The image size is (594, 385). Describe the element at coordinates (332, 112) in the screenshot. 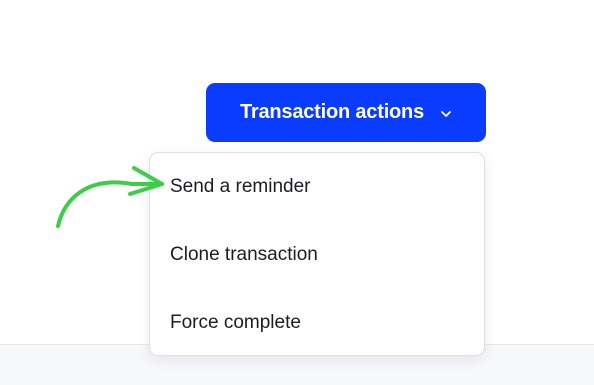

I see `transaction-actions-label: Transaction actions` at that location.